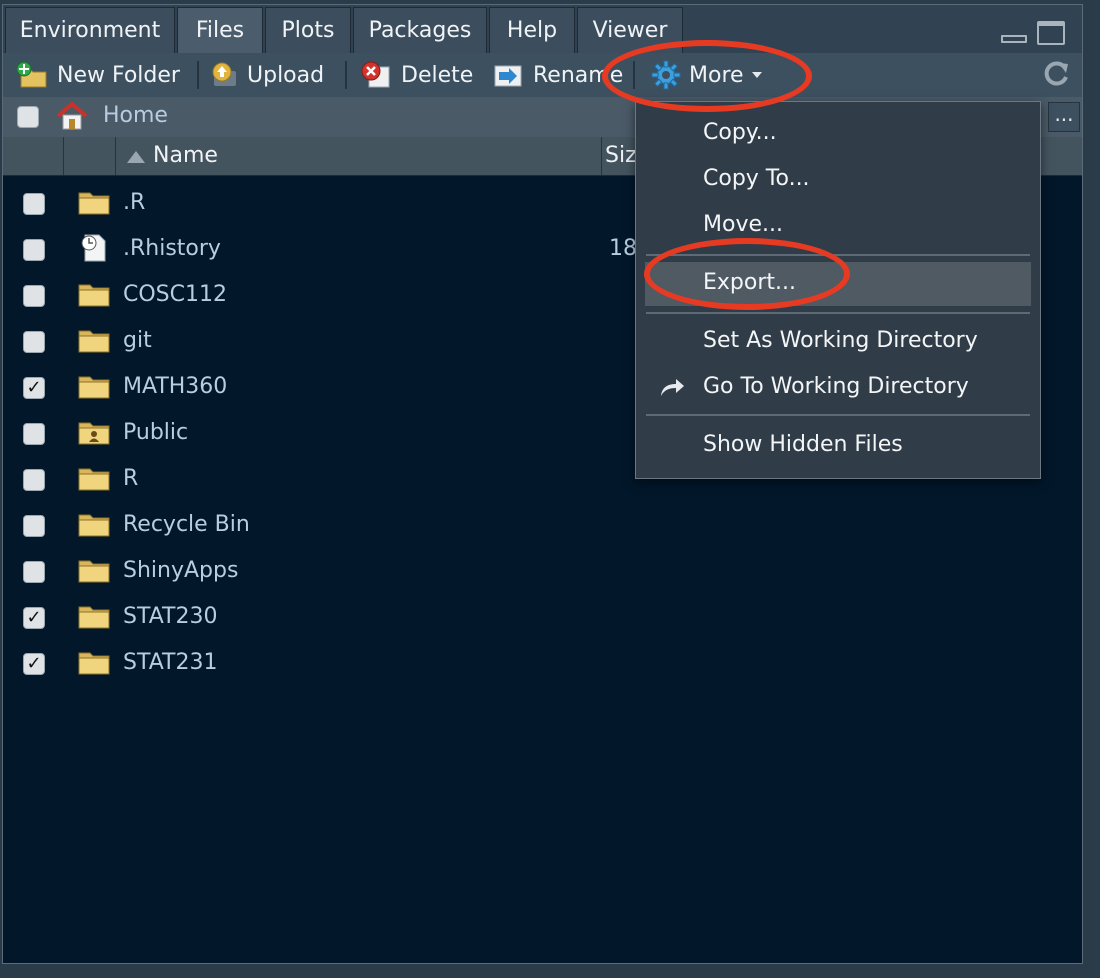 Image resolution: width=1100 pixels, height=978 pixels. I want to click on file-row: Recycle Bin, so click(542, 526).